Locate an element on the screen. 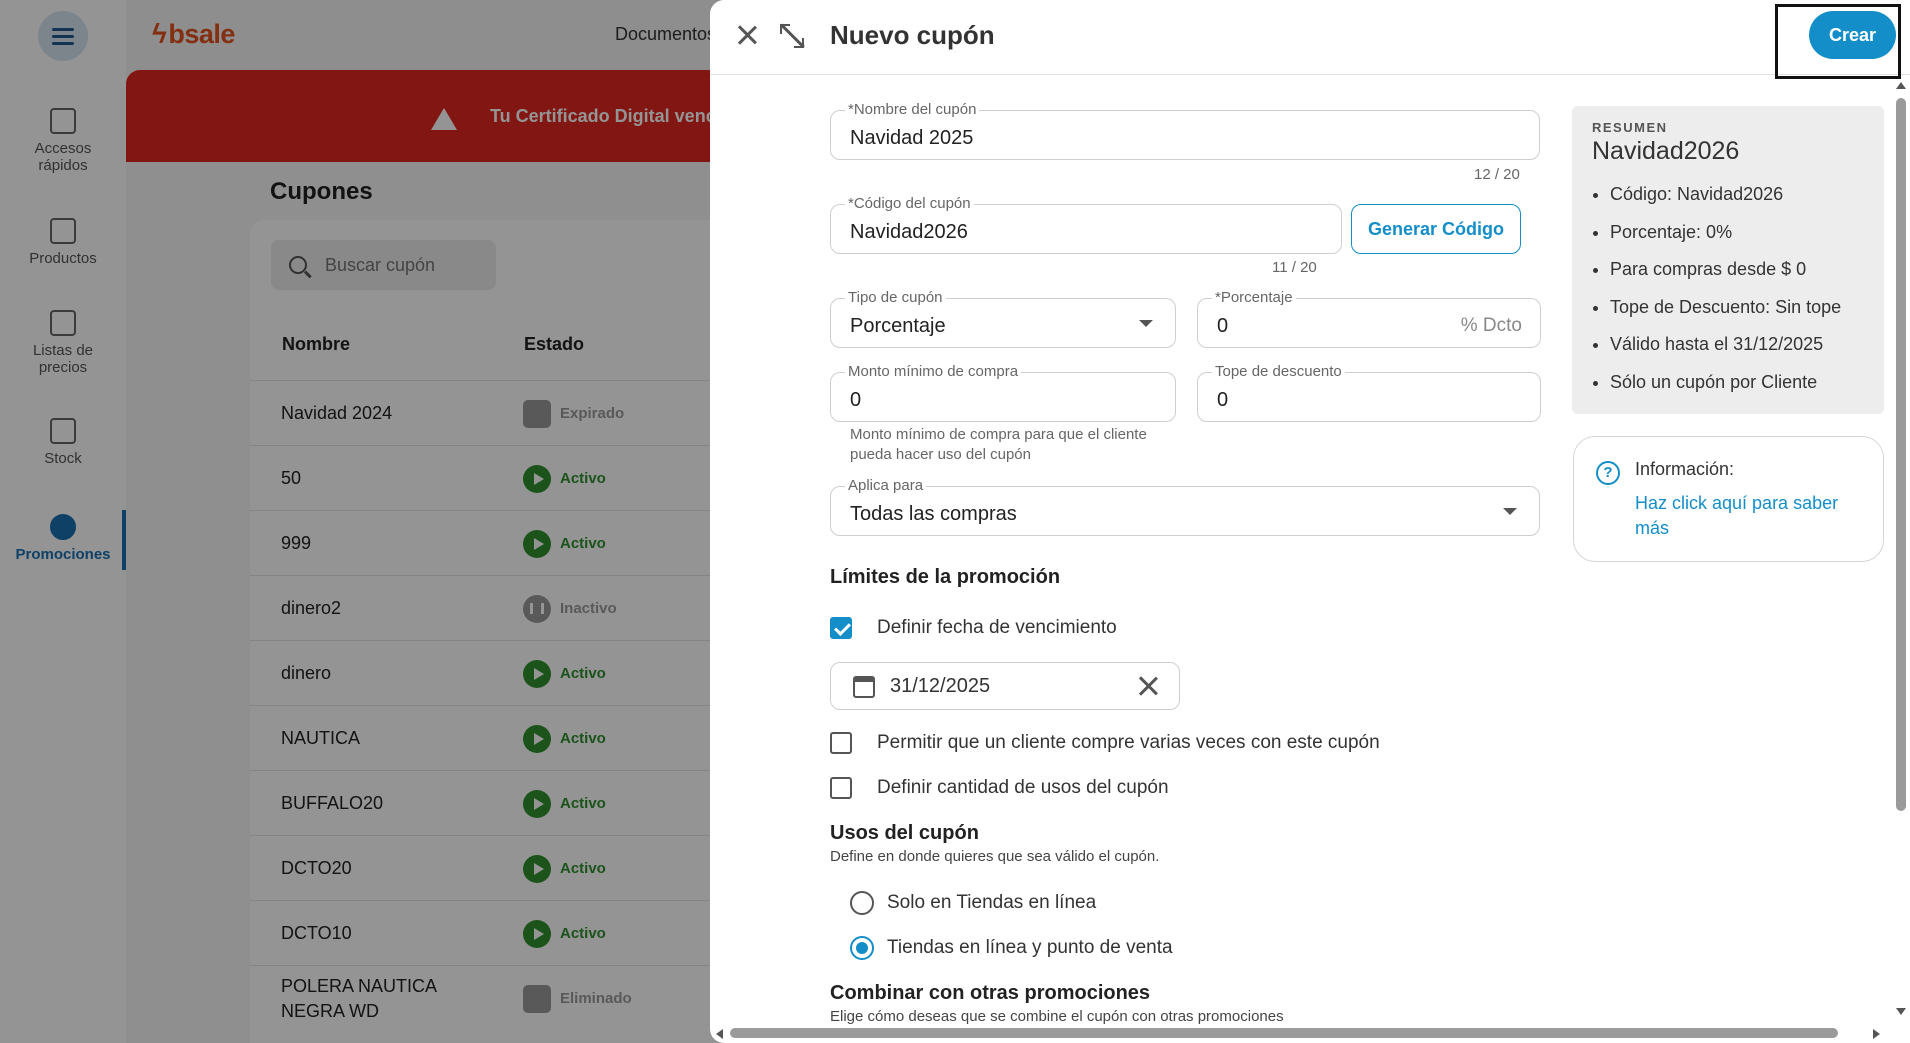  combine-section-title: Combinar con otras promociones is located at coordinates (990, 993).